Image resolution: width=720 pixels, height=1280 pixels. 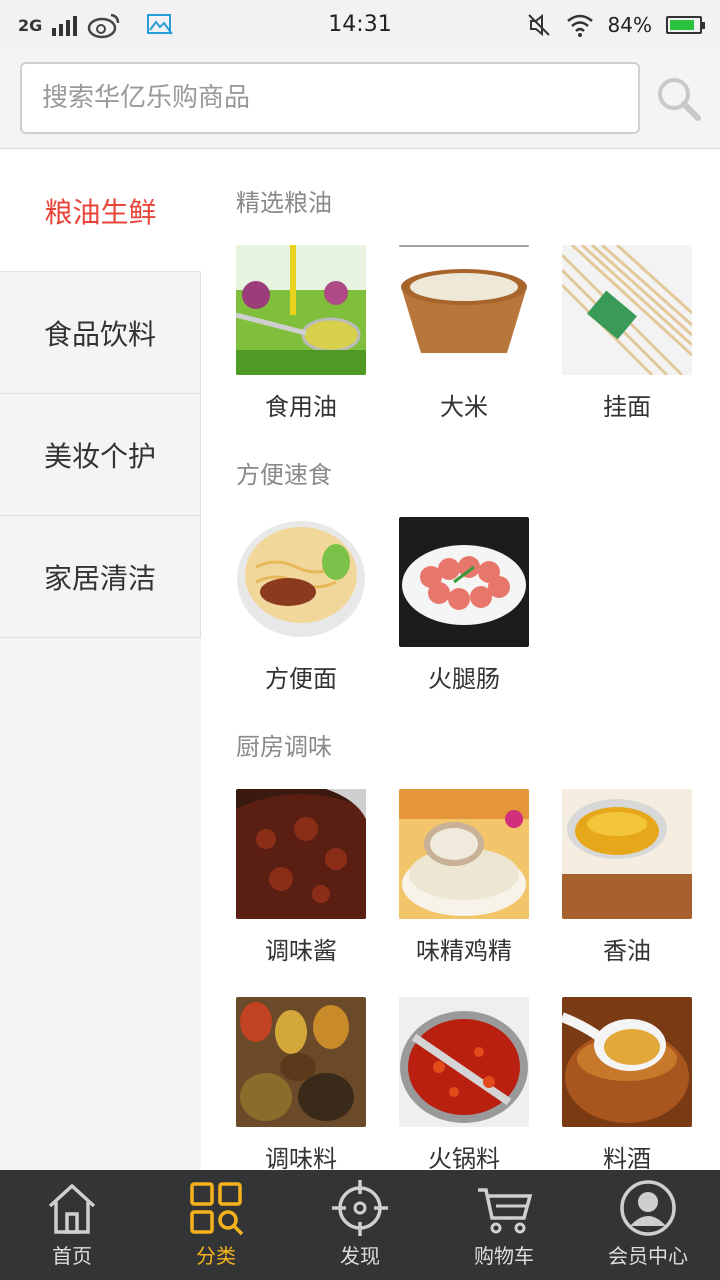 What do you see at coordinates (100, 455) in the screenshot?
I see `sidebar-item-beauty-care: 美妆个护` at bounding box center [100, 455].